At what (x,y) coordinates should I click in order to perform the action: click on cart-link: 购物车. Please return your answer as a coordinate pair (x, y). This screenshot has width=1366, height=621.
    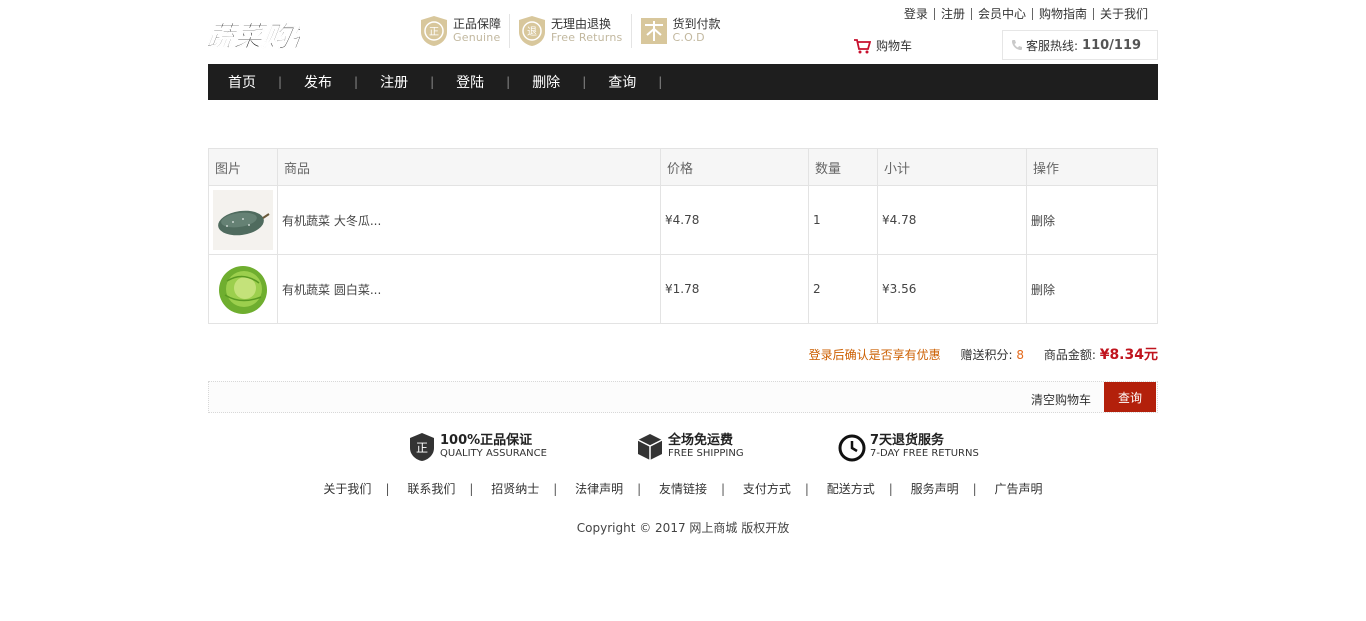
    Looking at the image, I should click on (882, 45).